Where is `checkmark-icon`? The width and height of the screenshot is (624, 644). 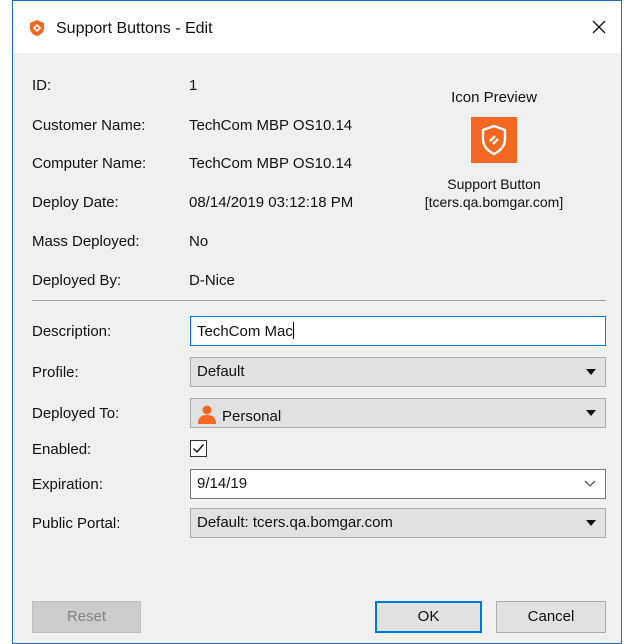 checkmark-icon is located at coordinates (199, 449).